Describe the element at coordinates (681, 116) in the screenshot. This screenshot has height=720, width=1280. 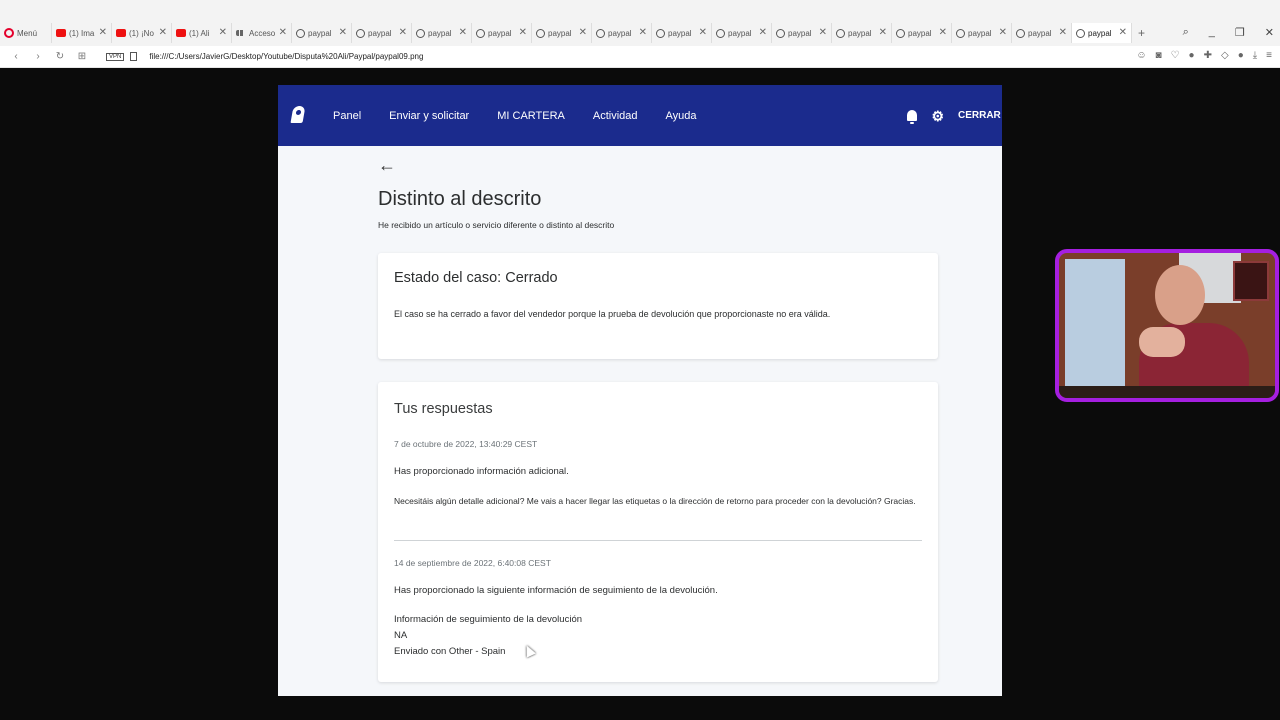
I see `nav-help: Ayuda` at that location.